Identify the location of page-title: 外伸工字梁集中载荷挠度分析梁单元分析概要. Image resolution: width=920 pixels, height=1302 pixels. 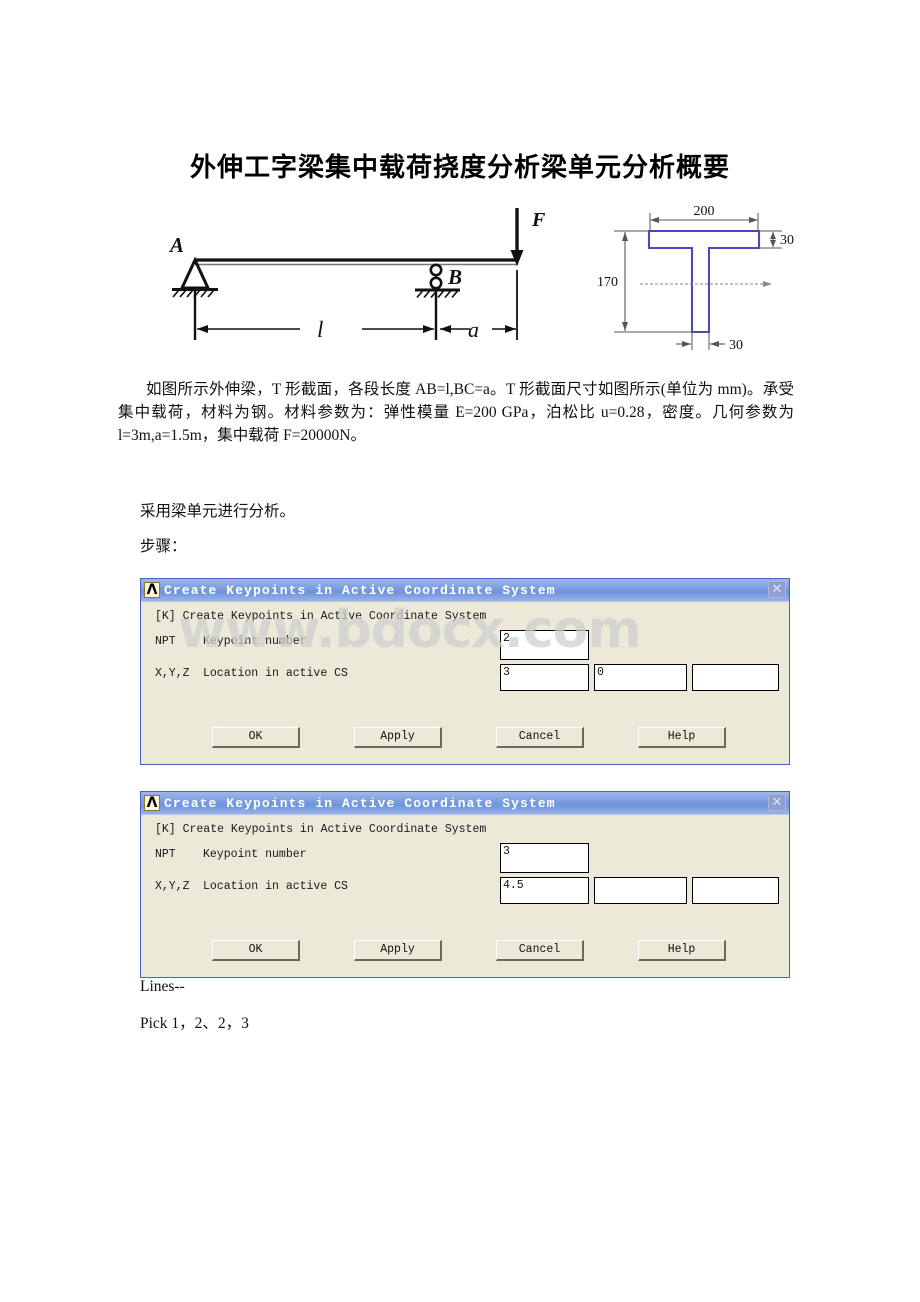
(459, 167).